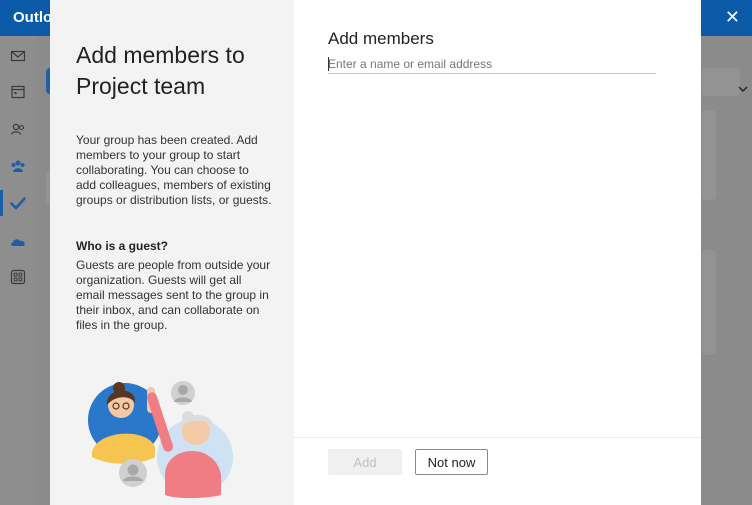  I want to click on people-illustration, so click(160, 439).